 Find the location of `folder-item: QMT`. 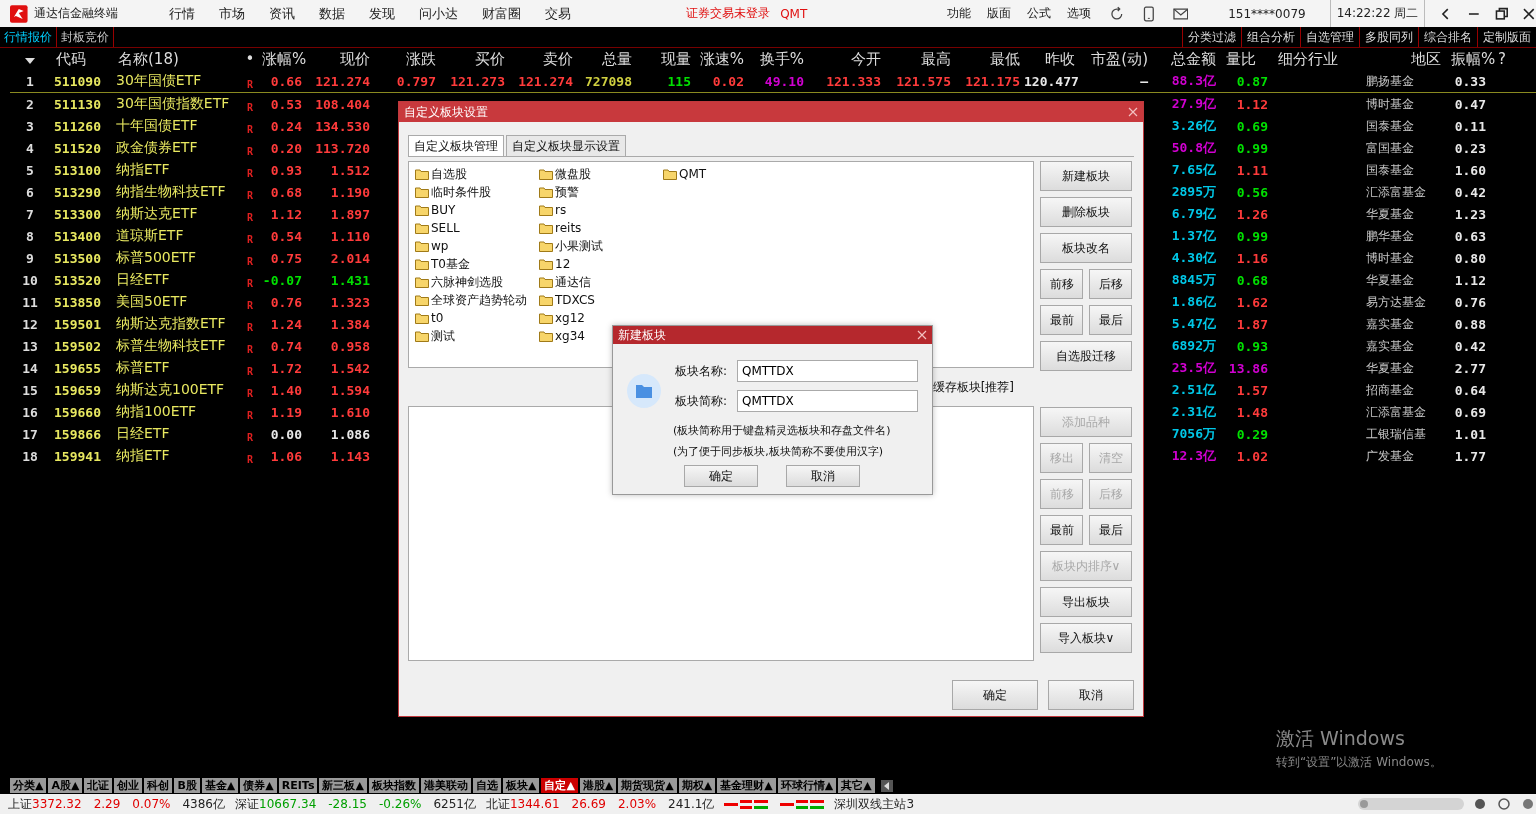

folder-item: QMT is located at coordinates (693, 174).